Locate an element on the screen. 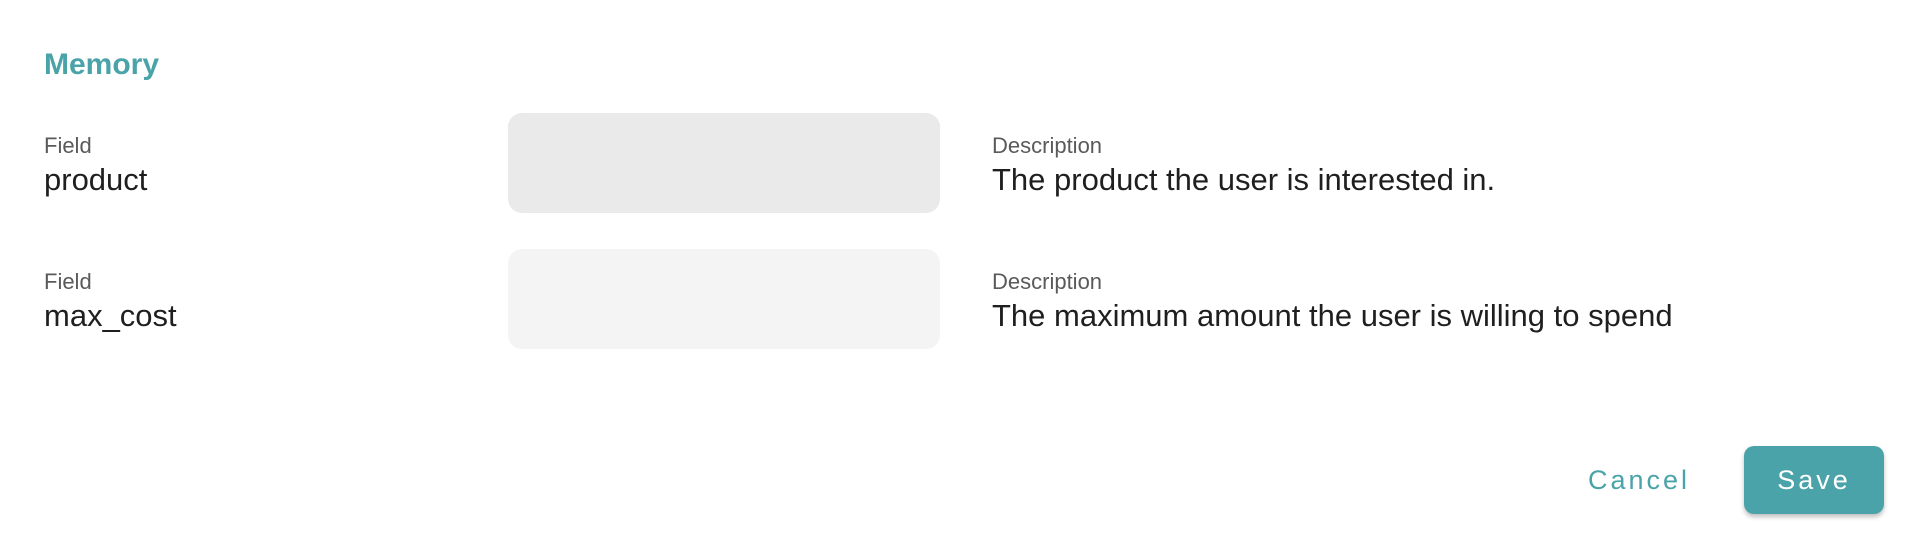 This screenshot has width=1928, height=534. product-description: The product the user is interested in. is located at coordinates (1244, 179).